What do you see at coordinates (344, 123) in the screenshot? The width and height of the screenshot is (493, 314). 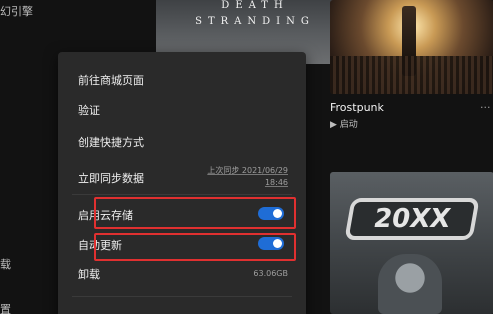 I see `frostpunk-launch-button: ▶ 启动` at bounding box center [344, 123].